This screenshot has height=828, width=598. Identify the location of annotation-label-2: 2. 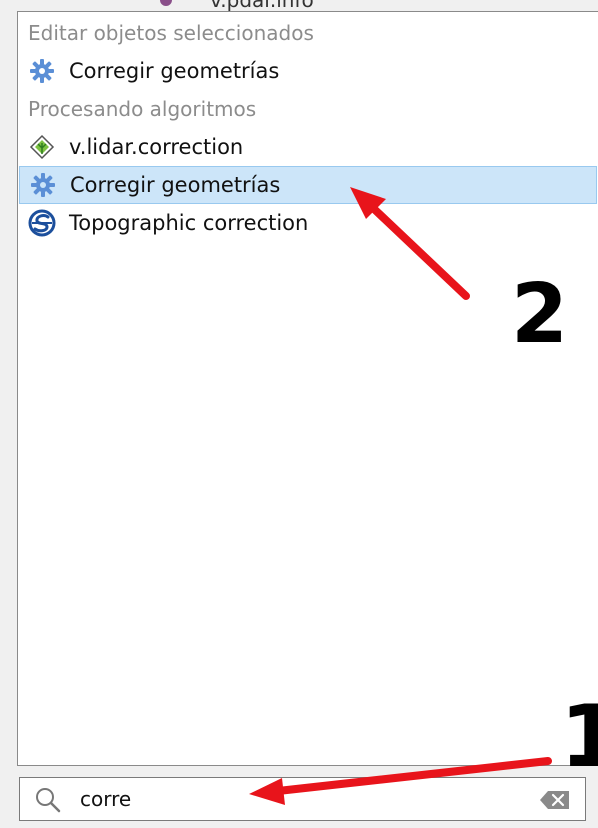
(540, 314).